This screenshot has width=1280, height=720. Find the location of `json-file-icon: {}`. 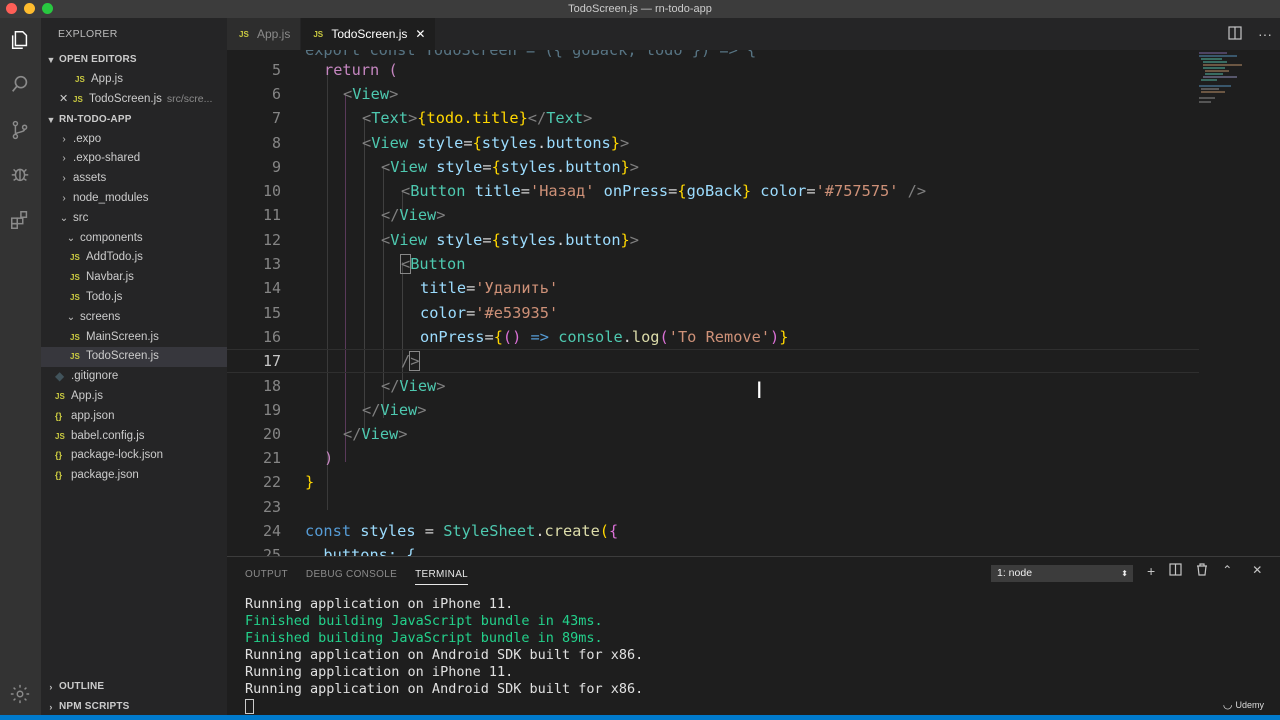

json-file-icon: {} is located at coordinates (59, 415).